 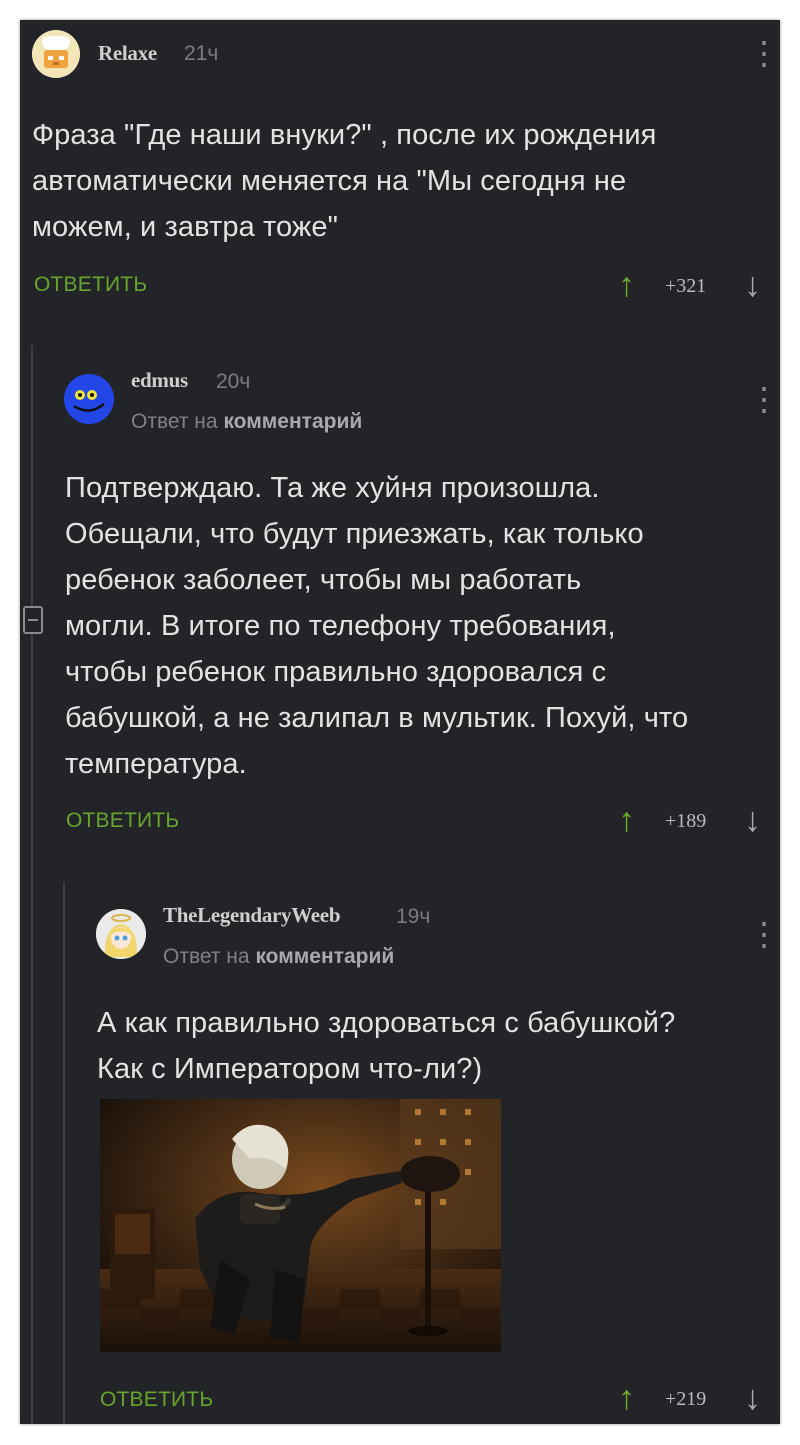 I want to click on comment-text-line: температура., so click(x=156, y=764).